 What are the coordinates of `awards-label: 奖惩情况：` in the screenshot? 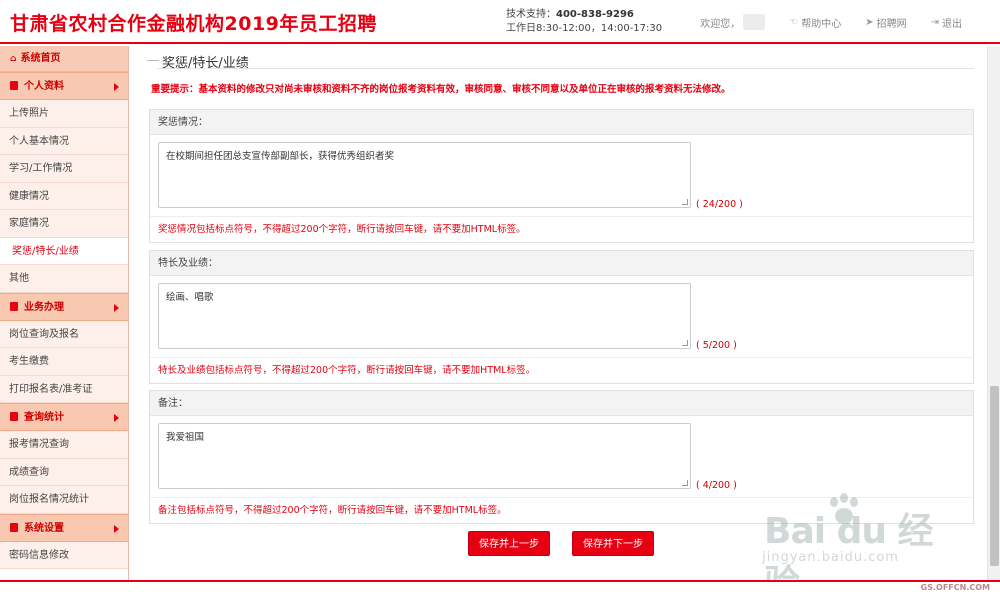 It's located at (561, 122).